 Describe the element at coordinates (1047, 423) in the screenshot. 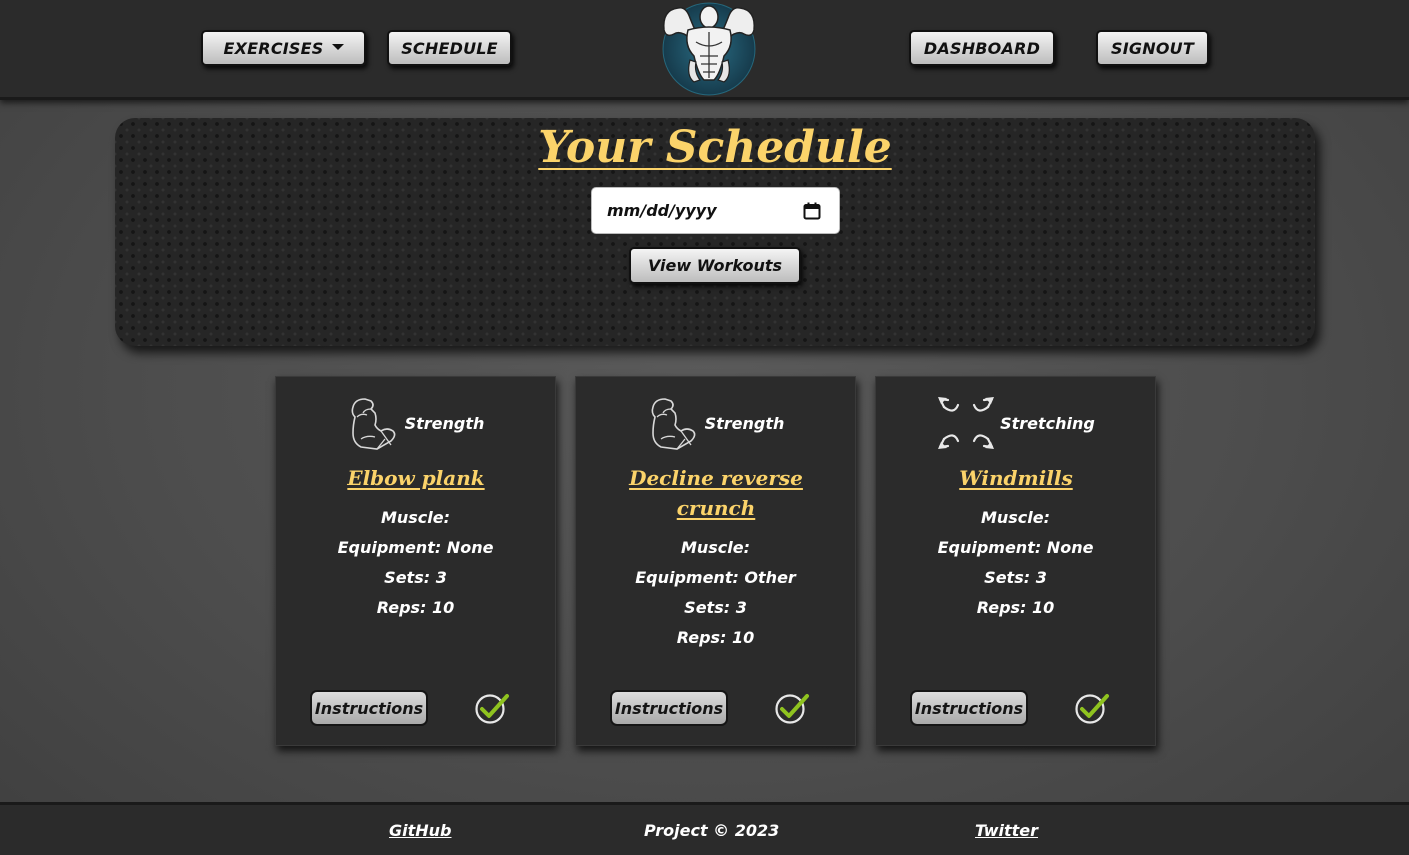

I see `category-label: Stretching` at that location.